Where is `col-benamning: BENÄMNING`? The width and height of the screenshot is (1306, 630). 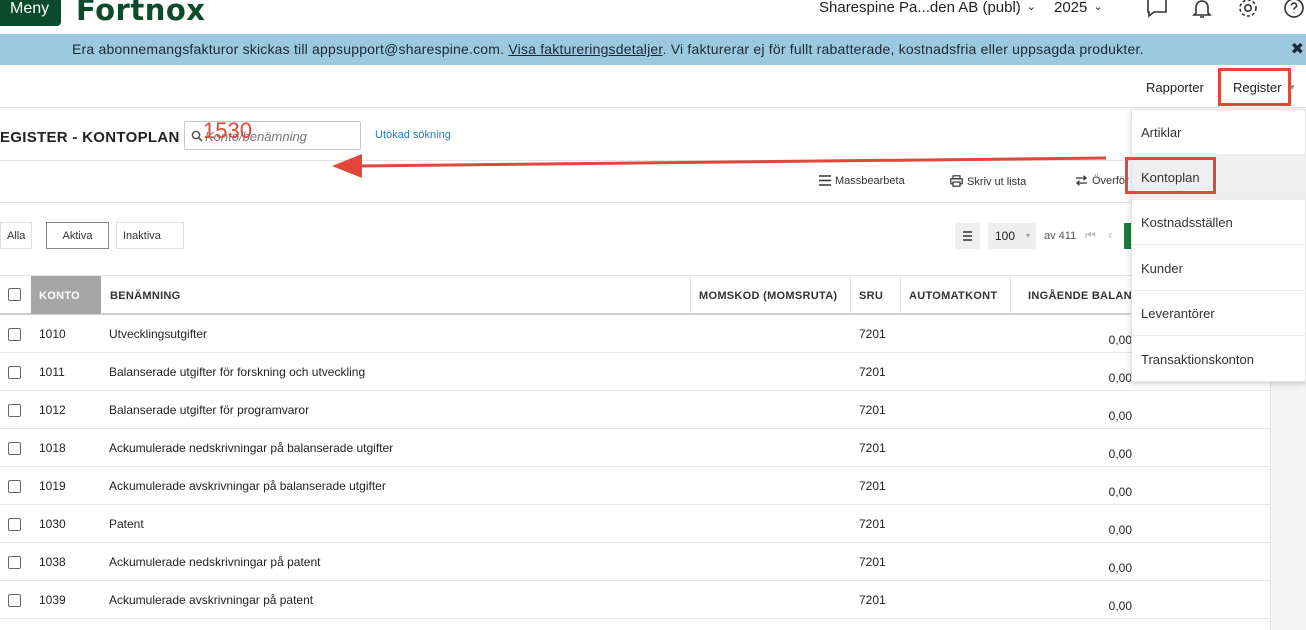
col-benamning: BENÄMNING is located at coordinates (145, 295).